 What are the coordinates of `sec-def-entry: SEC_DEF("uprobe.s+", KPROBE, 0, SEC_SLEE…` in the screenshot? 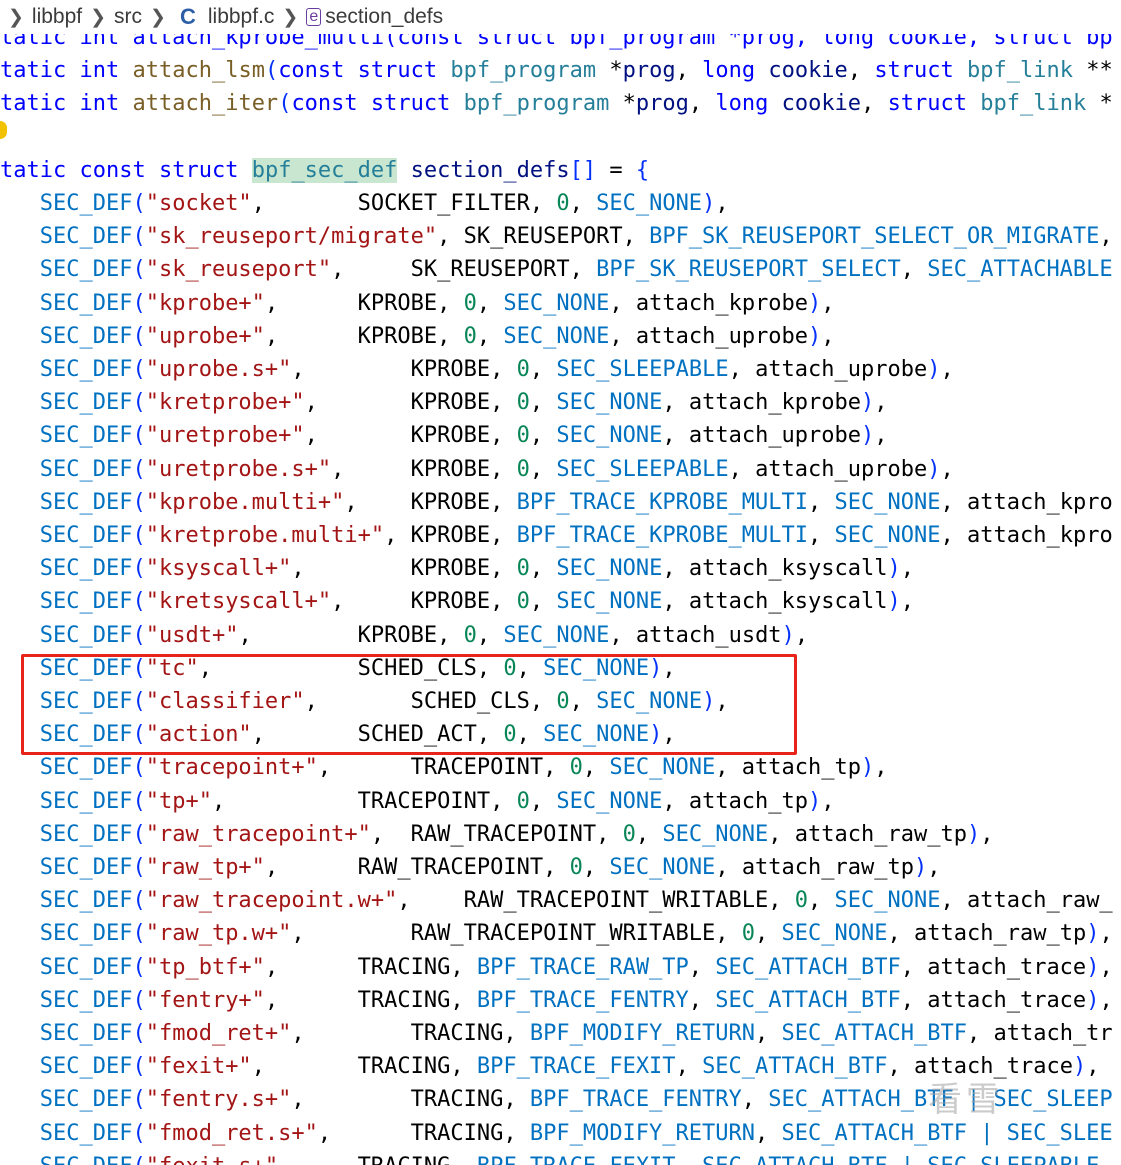 It's located at (477, 369).